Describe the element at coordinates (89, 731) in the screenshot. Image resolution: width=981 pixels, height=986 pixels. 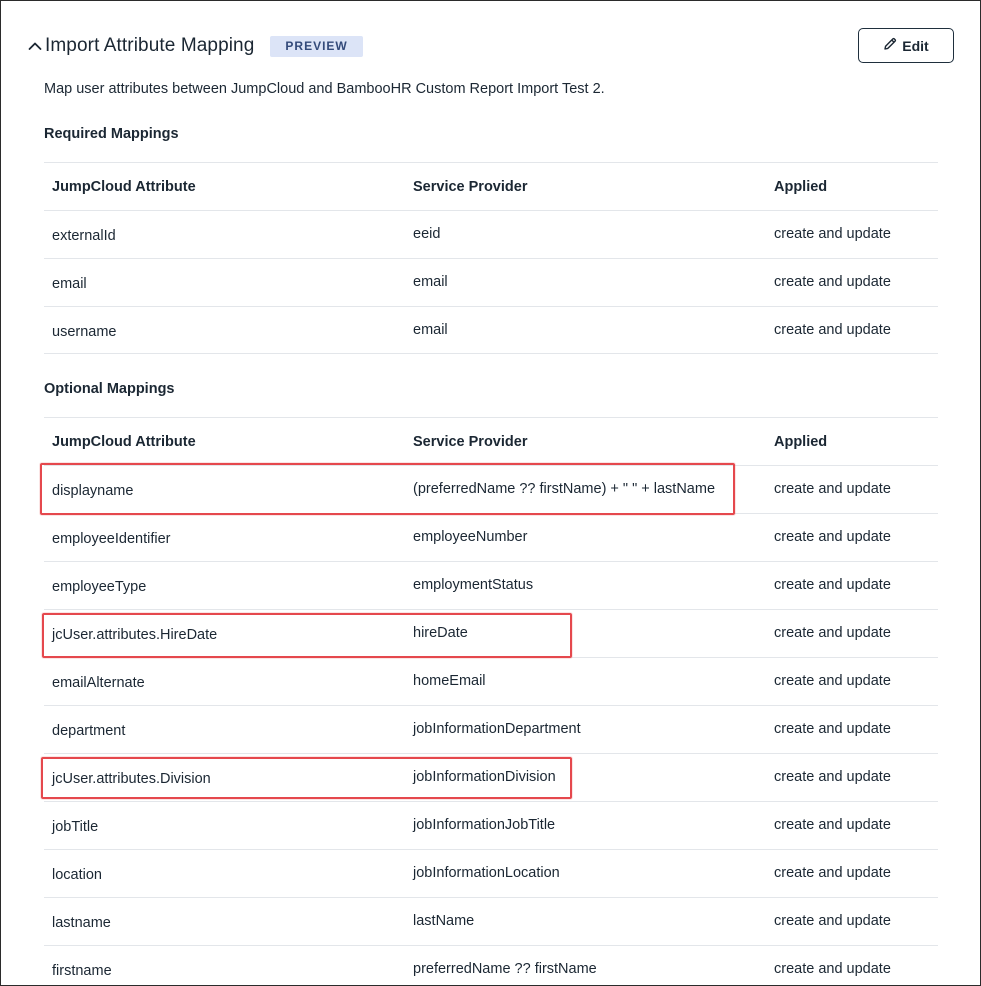
I see `jumpcloud-attribute-cell: department` at that location.